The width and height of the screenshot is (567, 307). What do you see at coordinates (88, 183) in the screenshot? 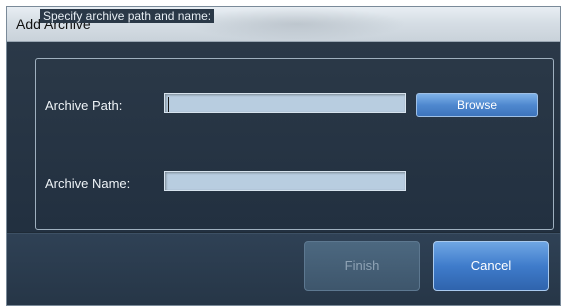
I see `archive-name-label: Archive Name:` at bounding box center [88, 183].